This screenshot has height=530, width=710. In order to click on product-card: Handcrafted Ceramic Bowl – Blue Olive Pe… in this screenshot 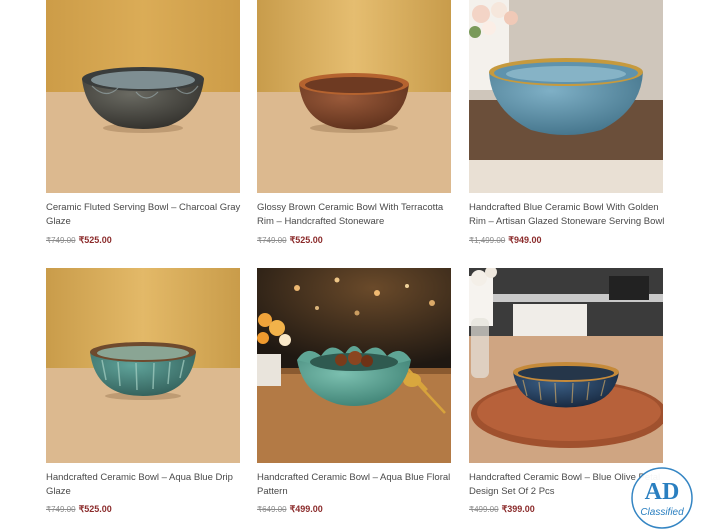, I will do `click(566, 391)`.